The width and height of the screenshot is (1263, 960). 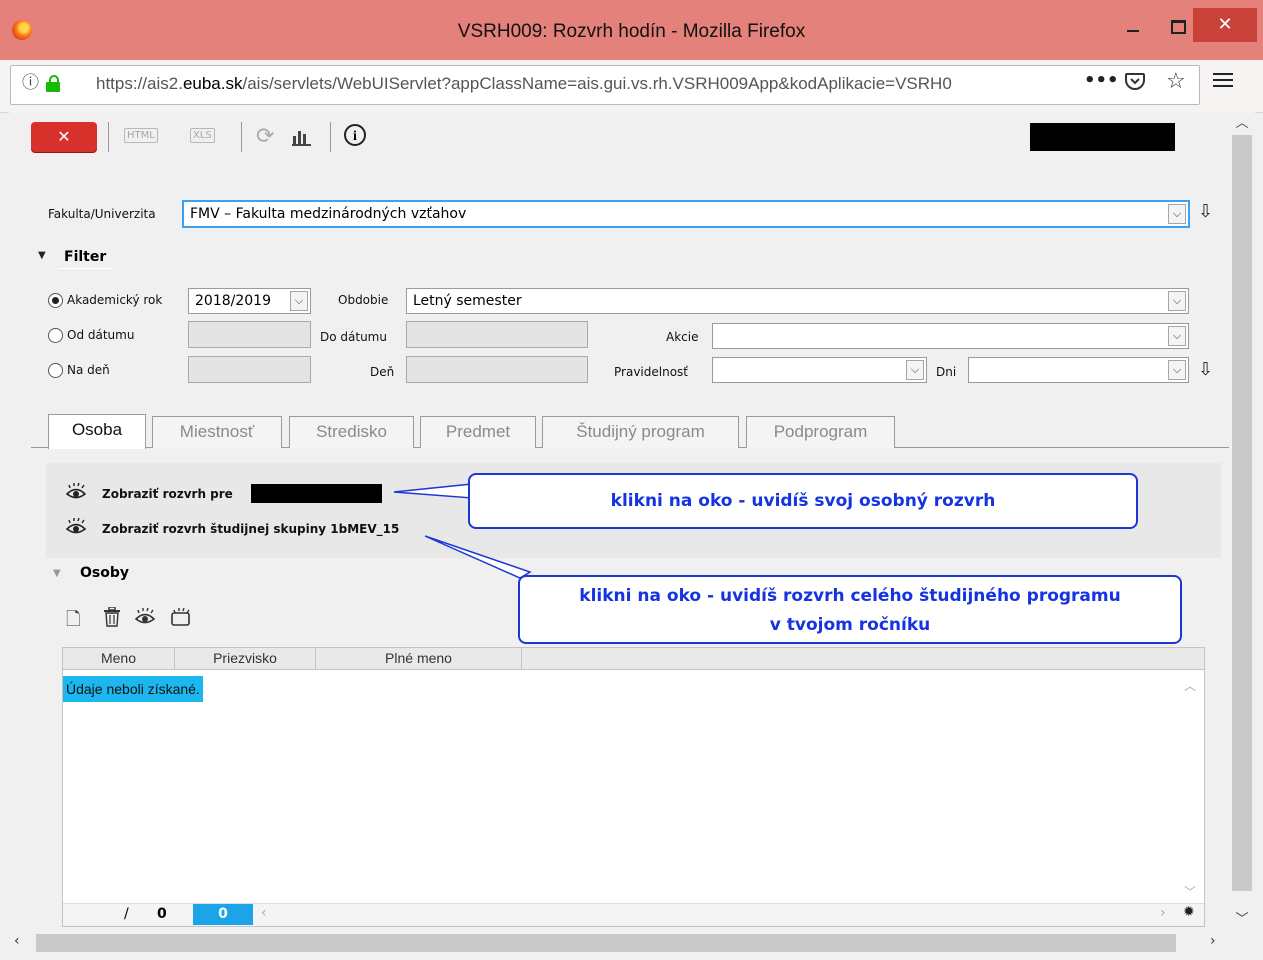 I want to click on fakulta-value: FMV – Fakulta medzinárodných vzťahov, so click(x=328, y=214).